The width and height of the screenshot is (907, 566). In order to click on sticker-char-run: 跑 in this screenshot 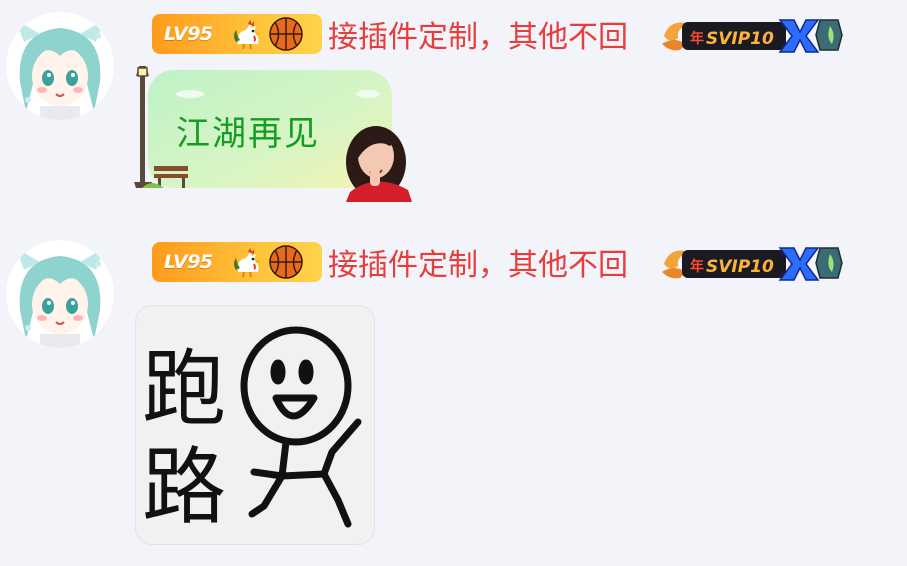, I will do `click(184, 389)`.